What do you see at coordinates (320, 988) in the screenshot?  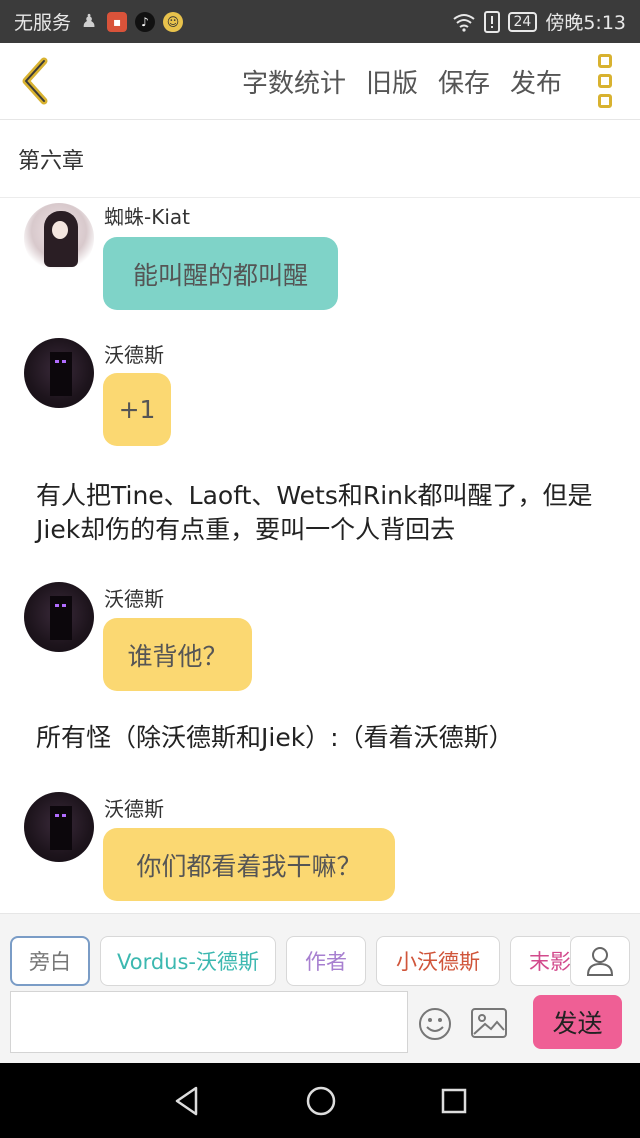 I see `composer-panel: 旁白 Vordus-沃德斯 作者 小沃德斯 末影 发送` at bounding box center [320, 988].